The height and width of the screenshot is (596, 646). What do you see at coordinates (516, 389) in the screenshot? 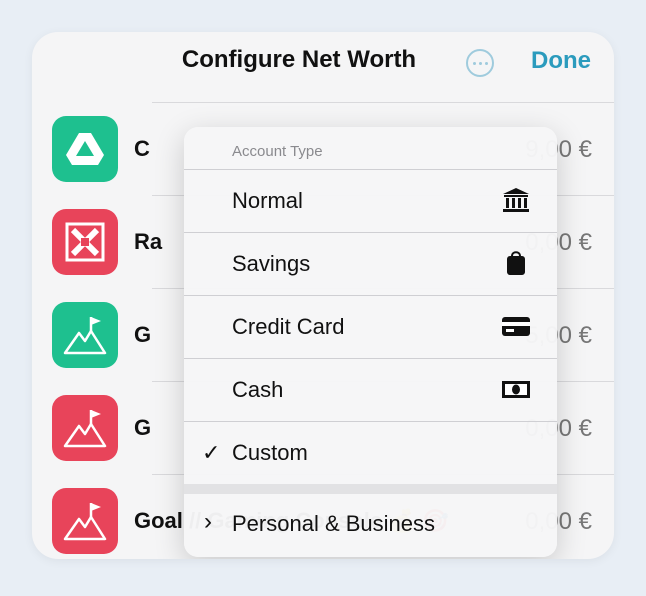
I see `banknote-icon` at bounding box center [516, 389].